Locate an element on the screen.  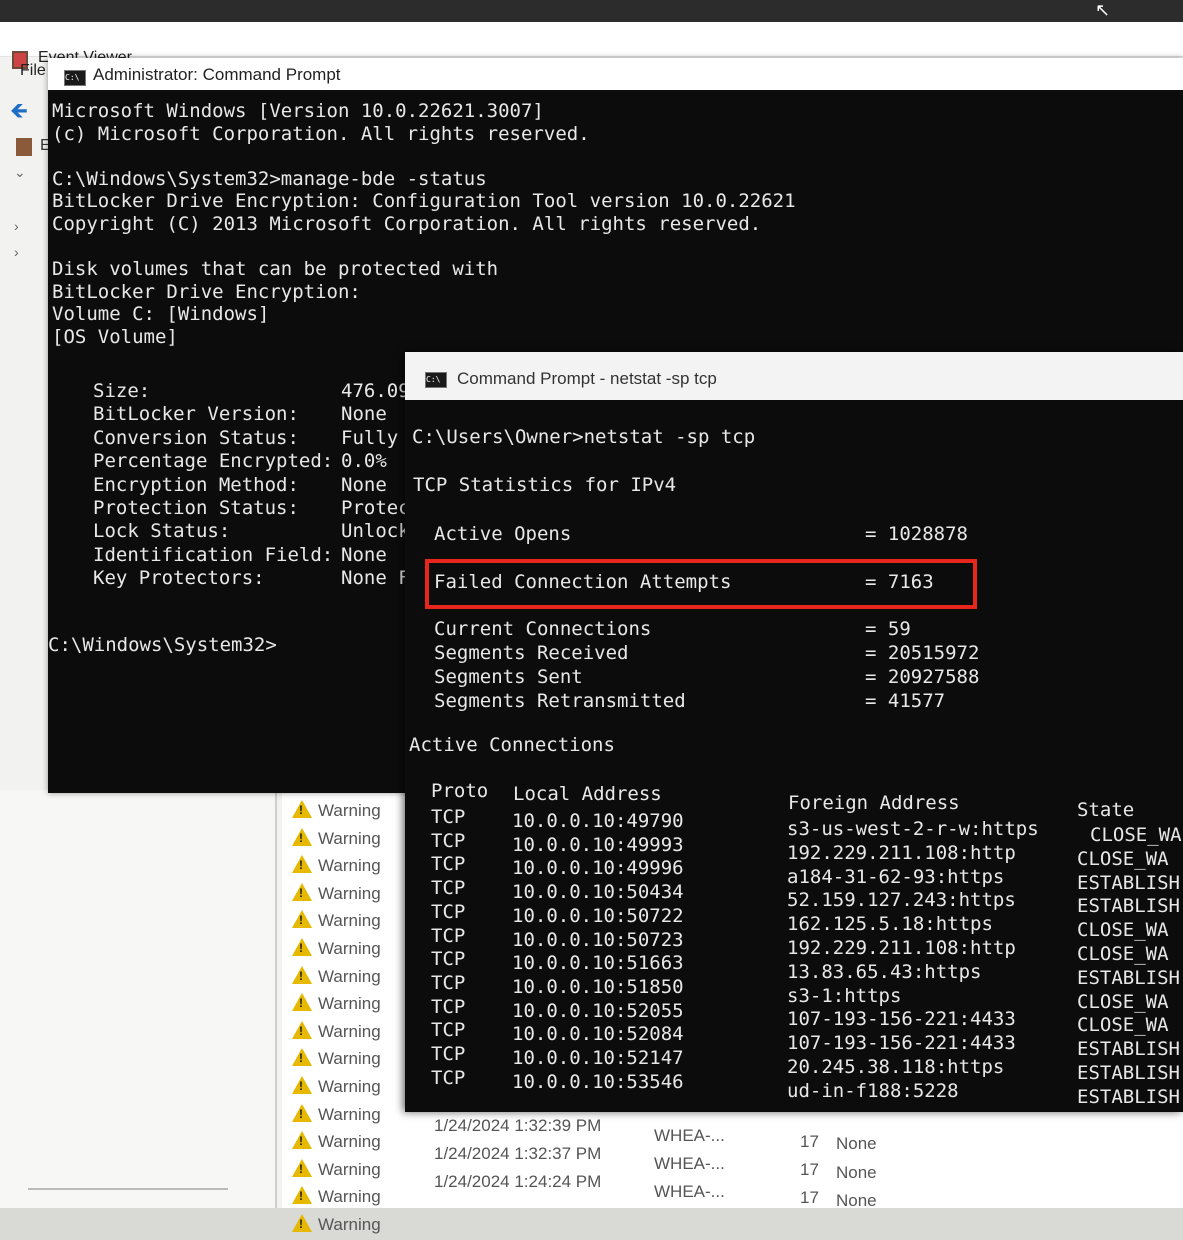
stat-value: = 20515972 is located at coordinates (922, 653).